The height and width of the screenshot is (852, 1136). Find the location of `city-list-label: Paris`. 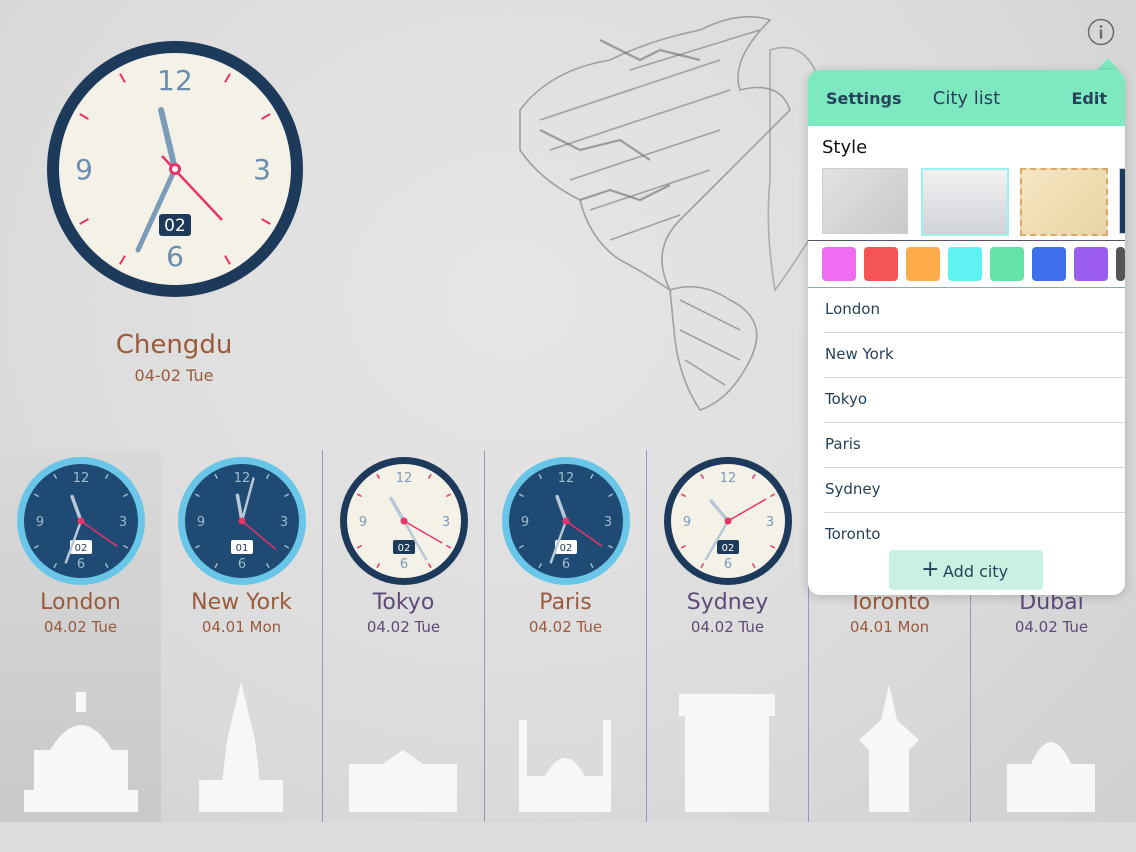

city-list-label: Paris is located at coordinates (843, 444).